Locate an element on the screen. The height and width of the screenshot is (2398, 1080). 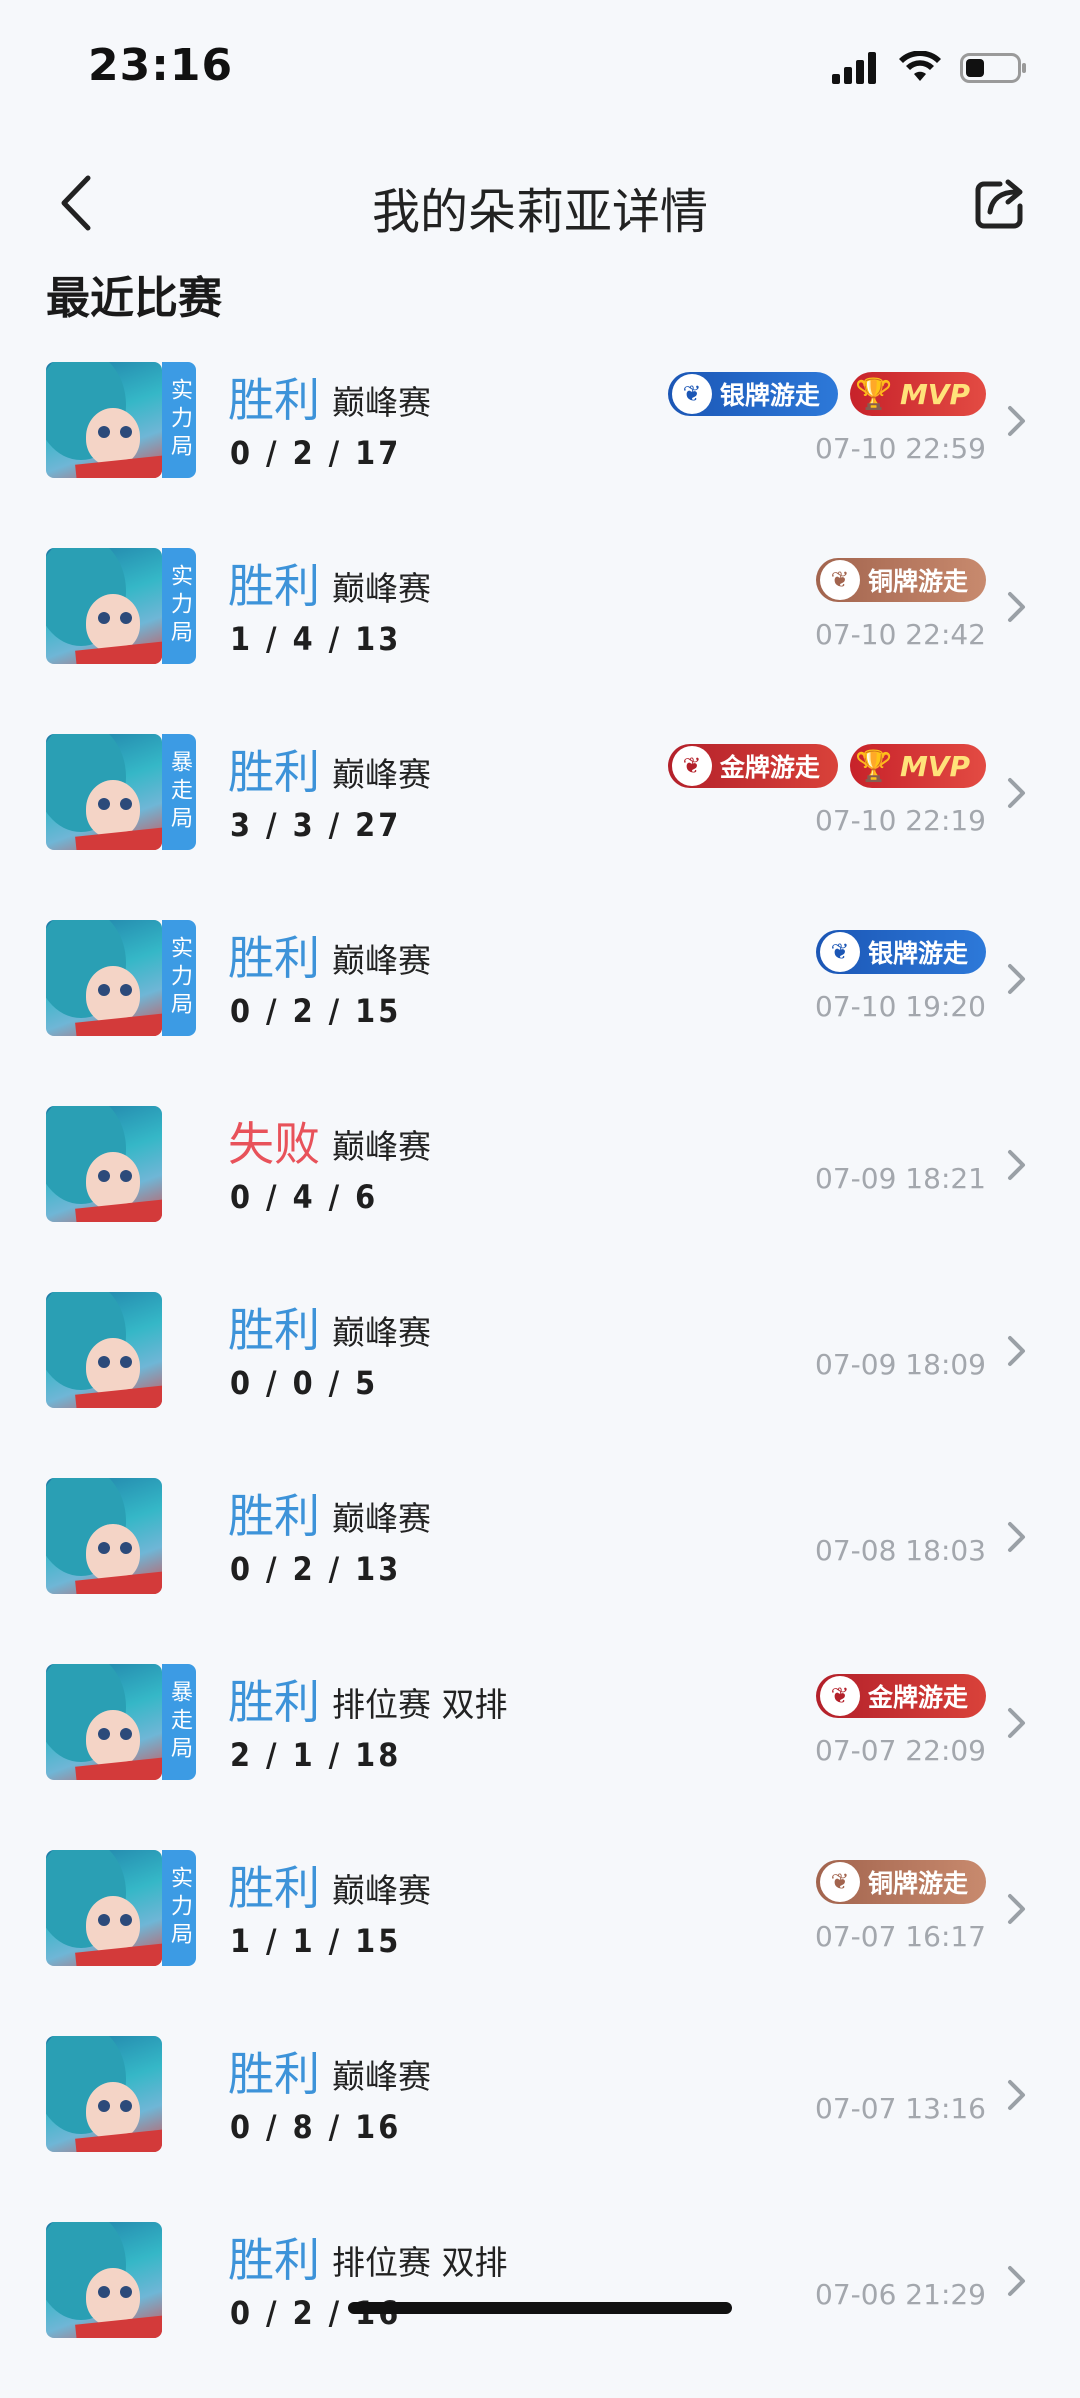
bronze-support-badge: ❦ 铜牌游走 is located at coordinates (900, 580).